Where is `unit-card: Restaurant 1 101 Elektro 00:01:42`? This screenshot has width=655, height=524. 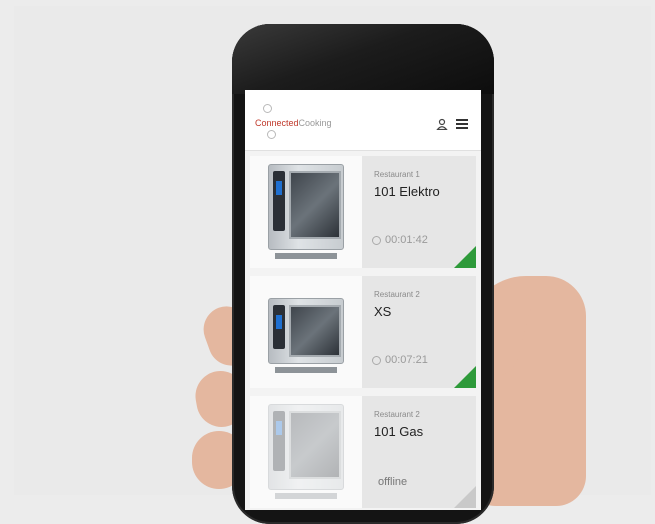 unit-card: Restaurant 1 101 Elektro 00:01:42 is located at coordinates (363, 212).